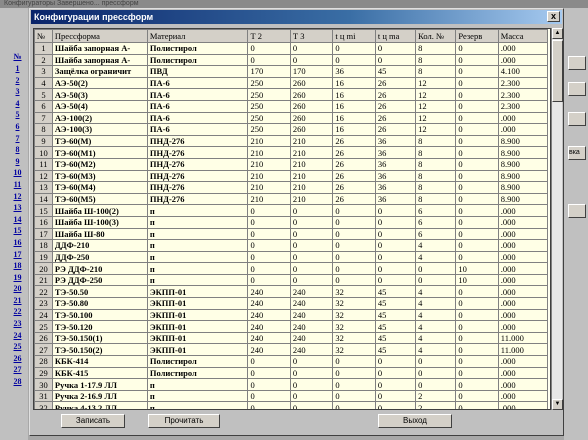 This screenshot has height=440, width=588. Describe the element at coordinates (17, 208) in the screenshot. I see `row-number: 13` at that location.